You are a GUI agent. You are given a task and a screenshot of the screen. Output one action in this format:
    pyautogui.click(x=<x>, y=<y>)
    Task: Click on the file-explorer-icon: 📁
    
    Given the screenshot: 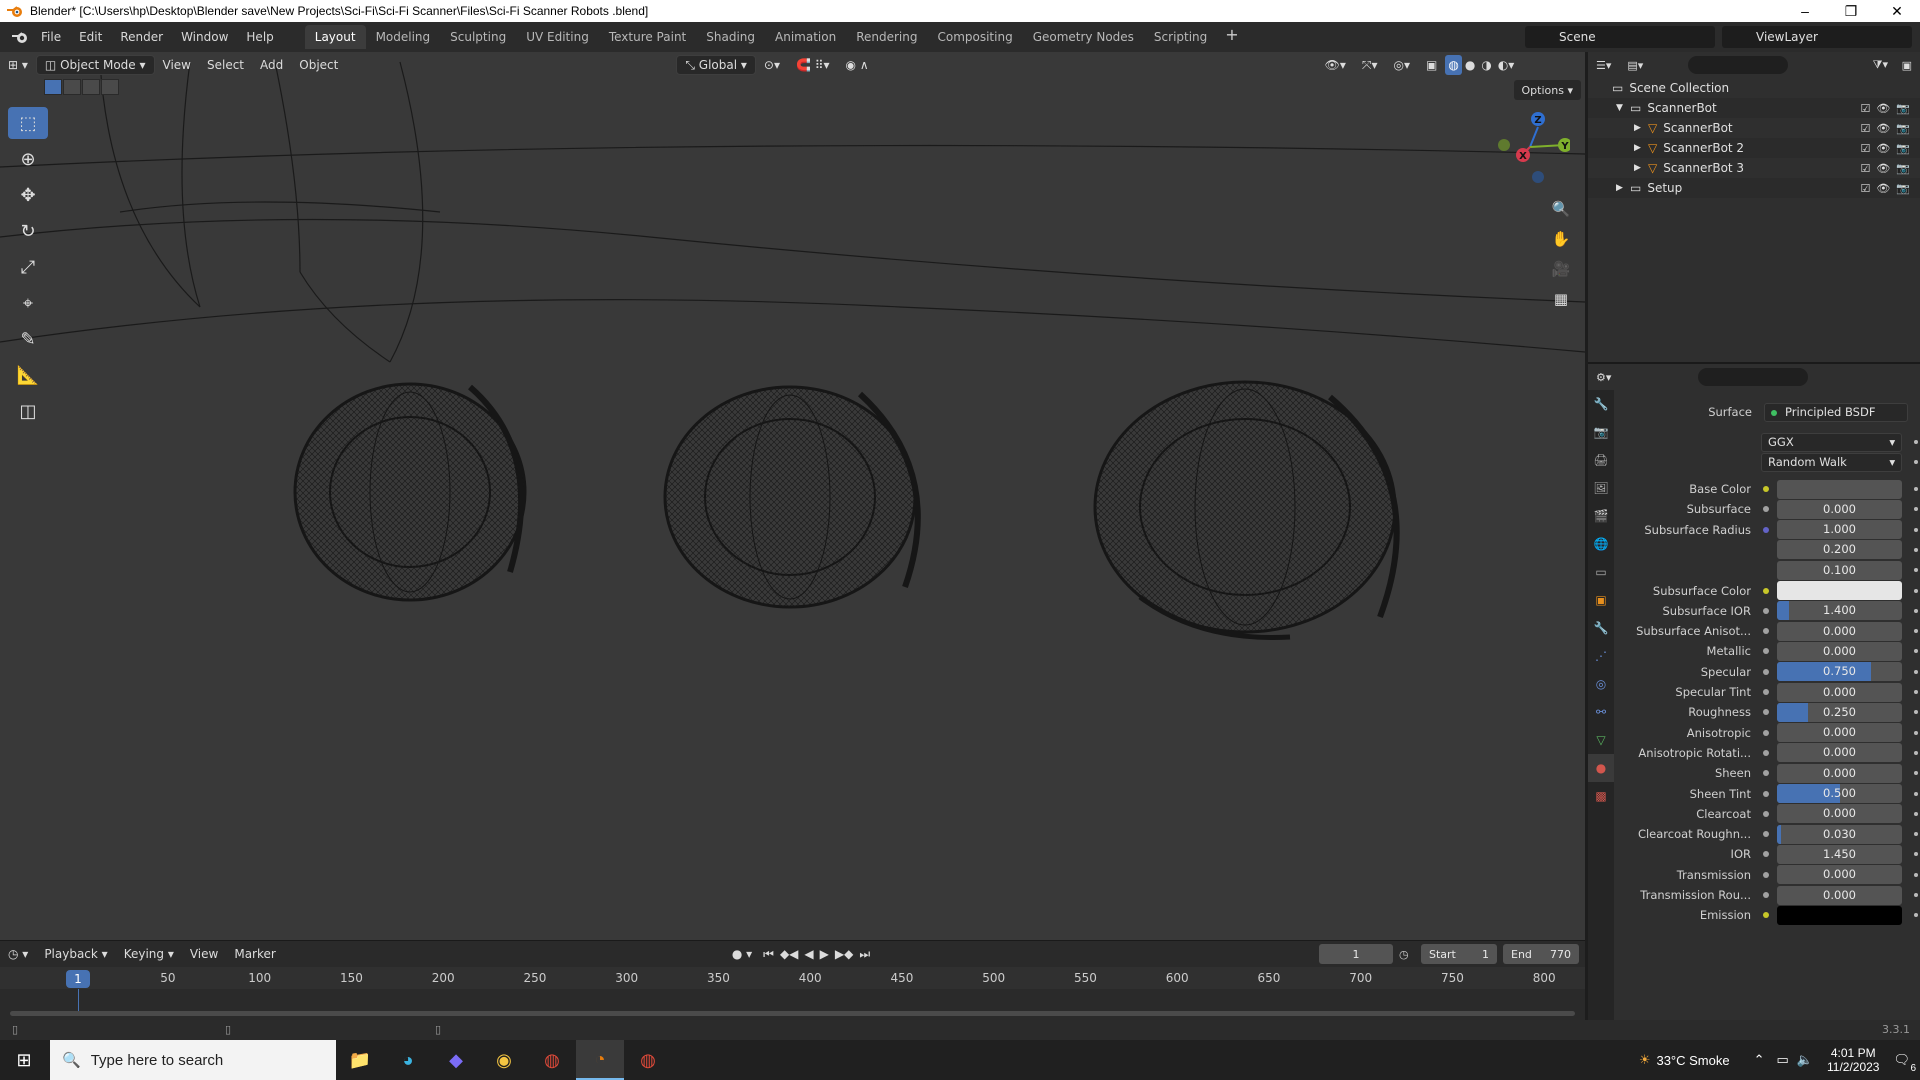 What is the action you would take?
    pyautogui.click(x=360, y=1060)
    